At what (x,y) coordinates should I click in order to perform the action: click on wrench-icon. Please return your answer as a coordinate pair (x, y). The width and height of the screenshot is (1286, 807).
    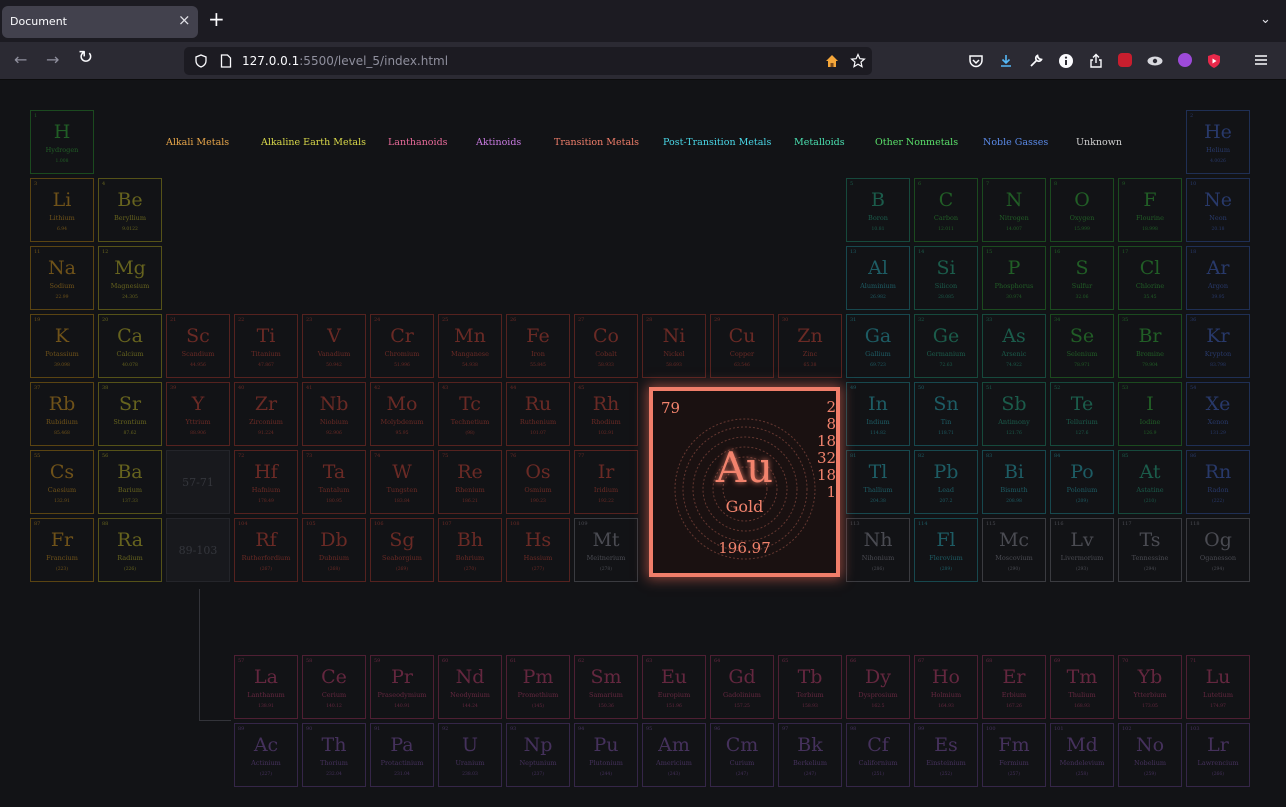
    Looking at the image, I should click on (1036, 61).